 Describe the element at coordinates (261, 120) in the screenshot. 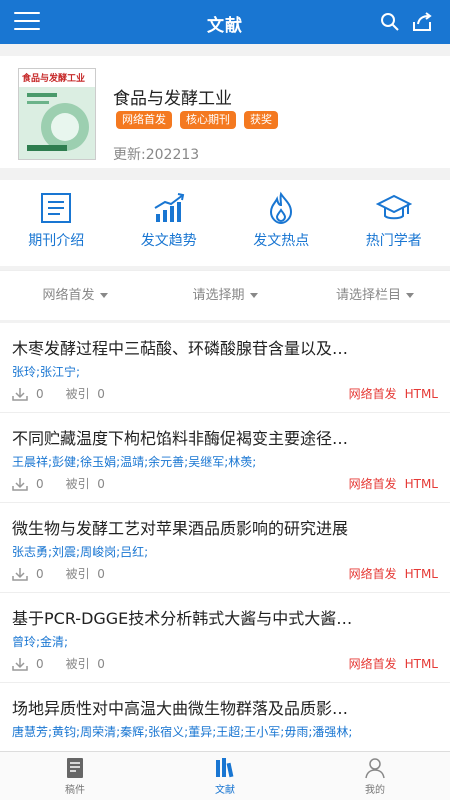

I see `tag-award: 获奖` at that location.